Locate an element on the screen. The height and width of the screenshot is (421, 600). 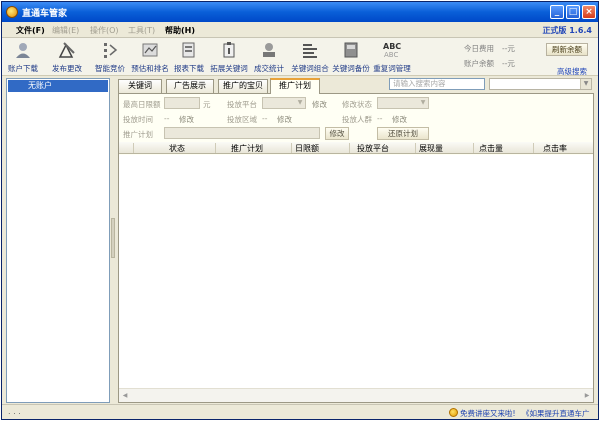
tool-deal-stats: 成交统计 is located at coordinates (269, 57).